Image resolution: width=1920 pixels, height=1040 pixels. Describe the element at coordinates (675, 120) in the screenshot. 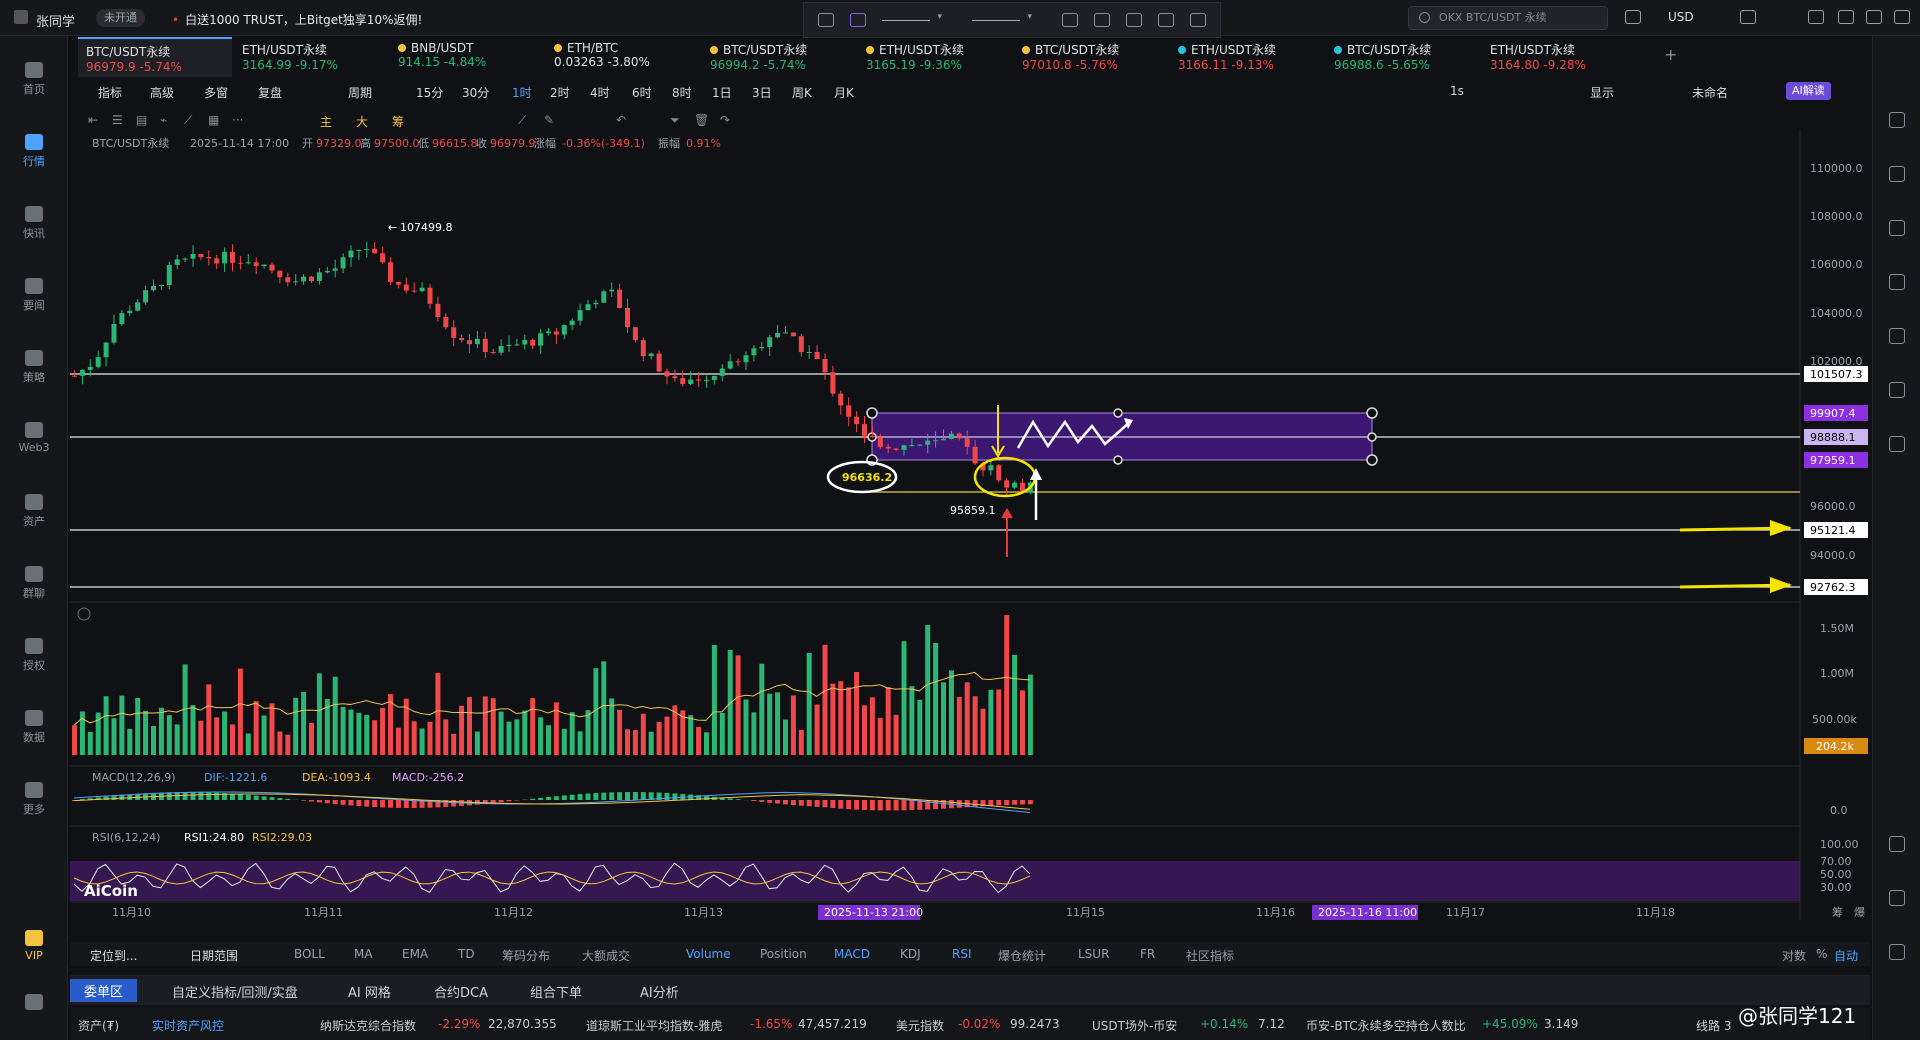

I see `filter-icon: ⏷` at that location.